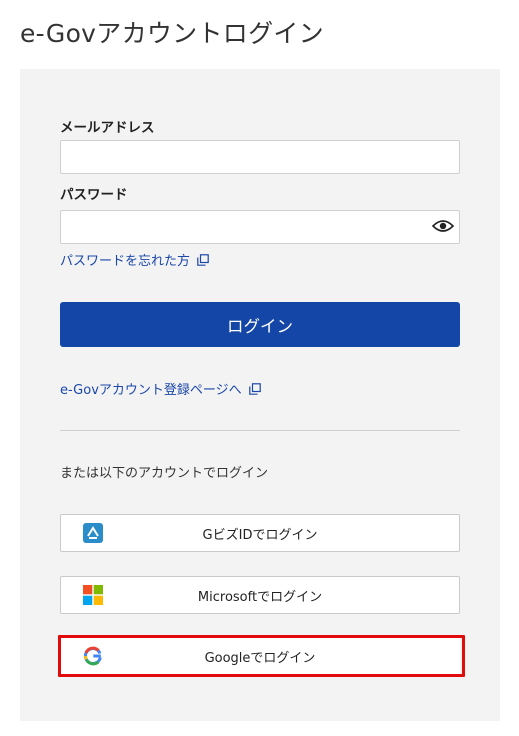 Image resolution: width=519 pixels, height=736 pixels. Describe the element at coordinates (261, 656) in the screenshot. I see `highlight-box` at that location.